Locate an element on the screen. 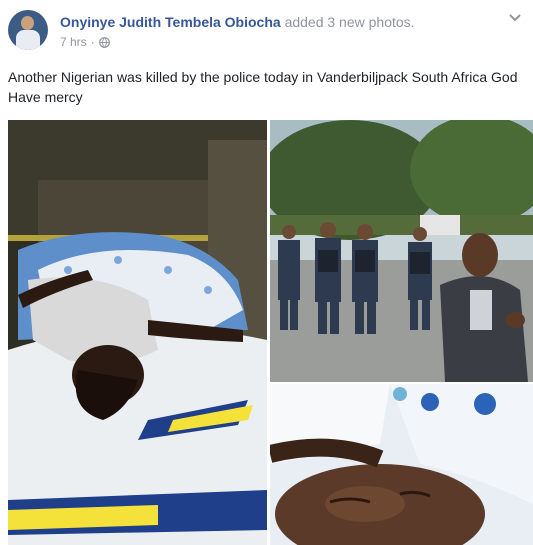  post-action-text: added 3 new photos. is located at coordinates (349, 22).